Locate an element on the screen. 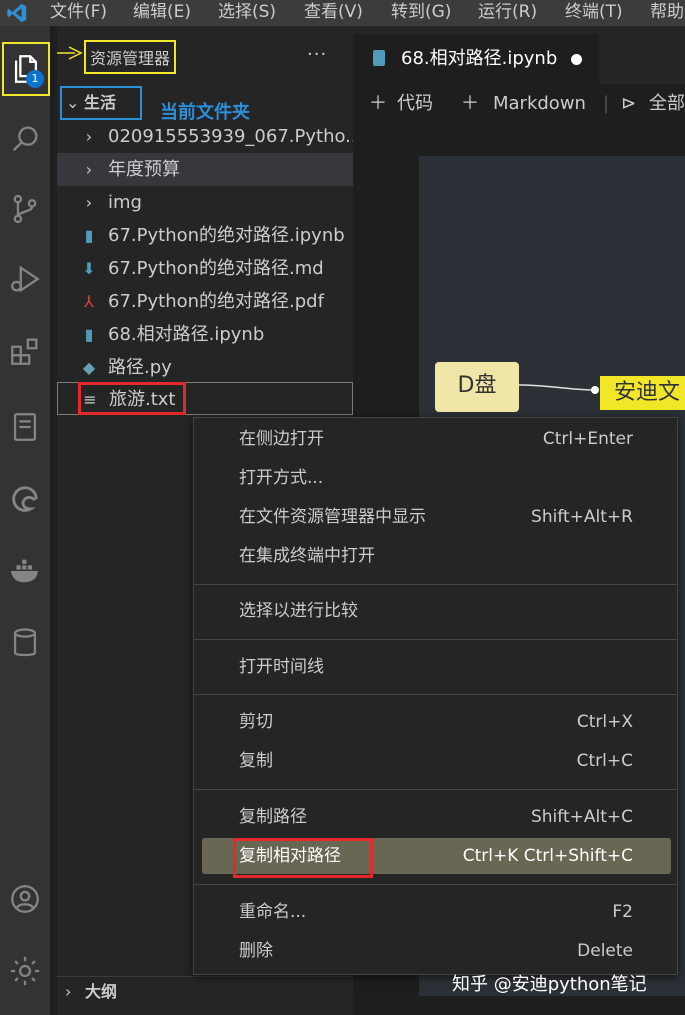  menu-item-label: 打开时间线 is located at coordinates (281, 667).